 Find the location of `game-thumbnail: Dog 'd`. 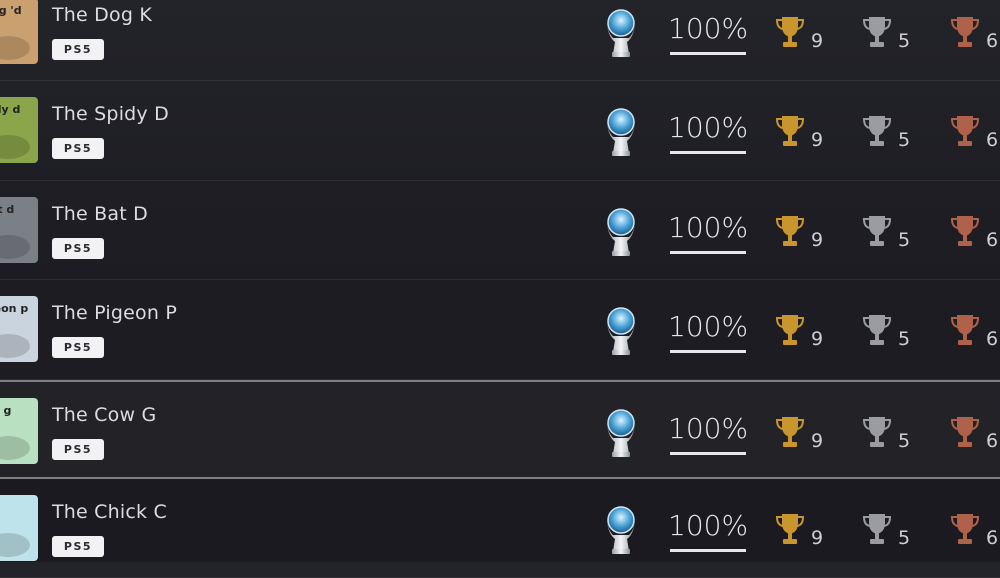

game-thumbnail: Dog 'd is located at coordinates (19, 32).